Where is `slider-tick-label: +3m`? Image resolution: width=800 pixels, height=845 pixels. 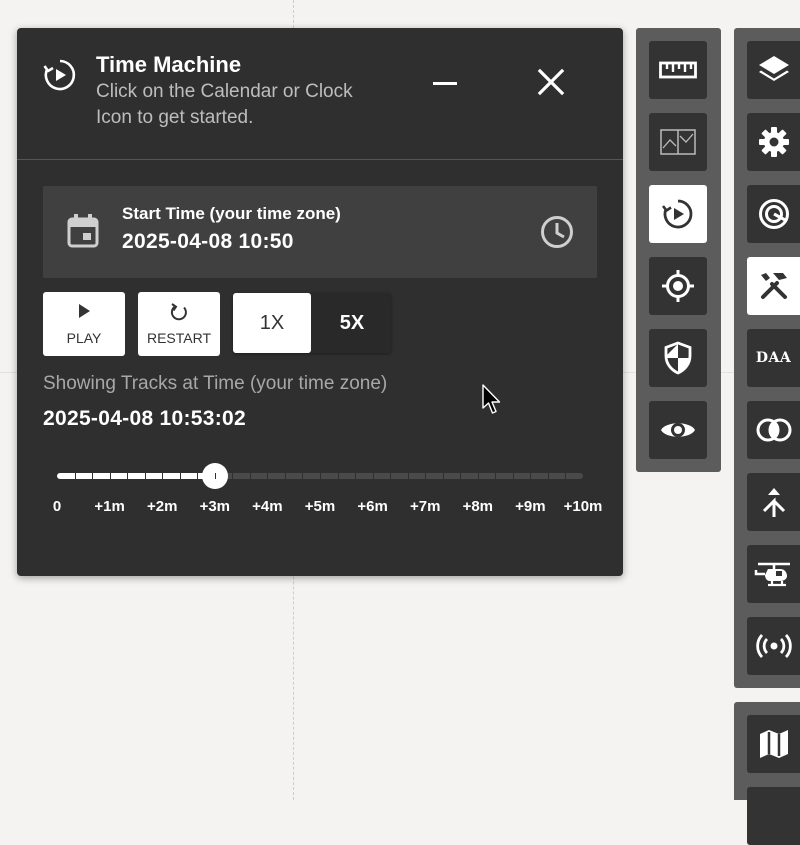 slider-tick-label: +3m is located at coordinates (215, 506).